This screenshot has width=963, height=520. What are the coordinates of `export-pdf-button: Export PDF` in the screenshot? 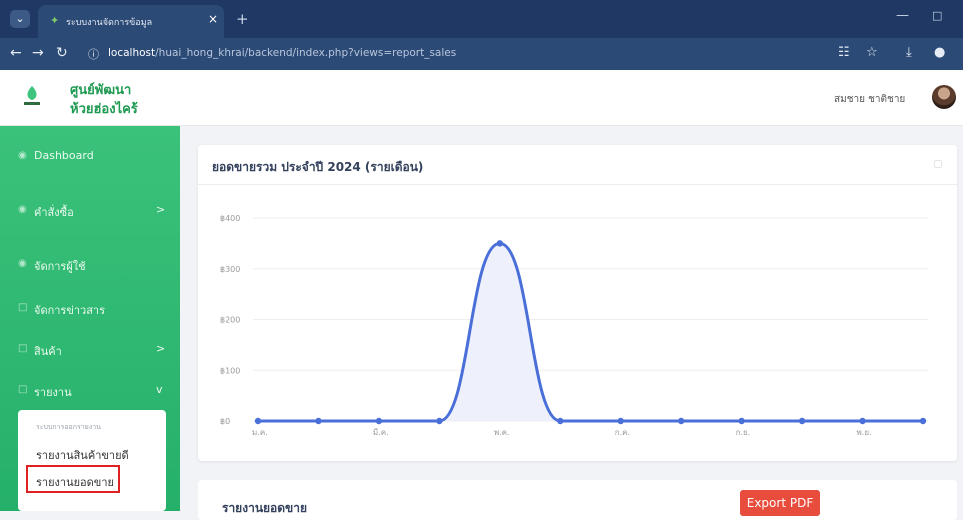 It's located at (780, 503).